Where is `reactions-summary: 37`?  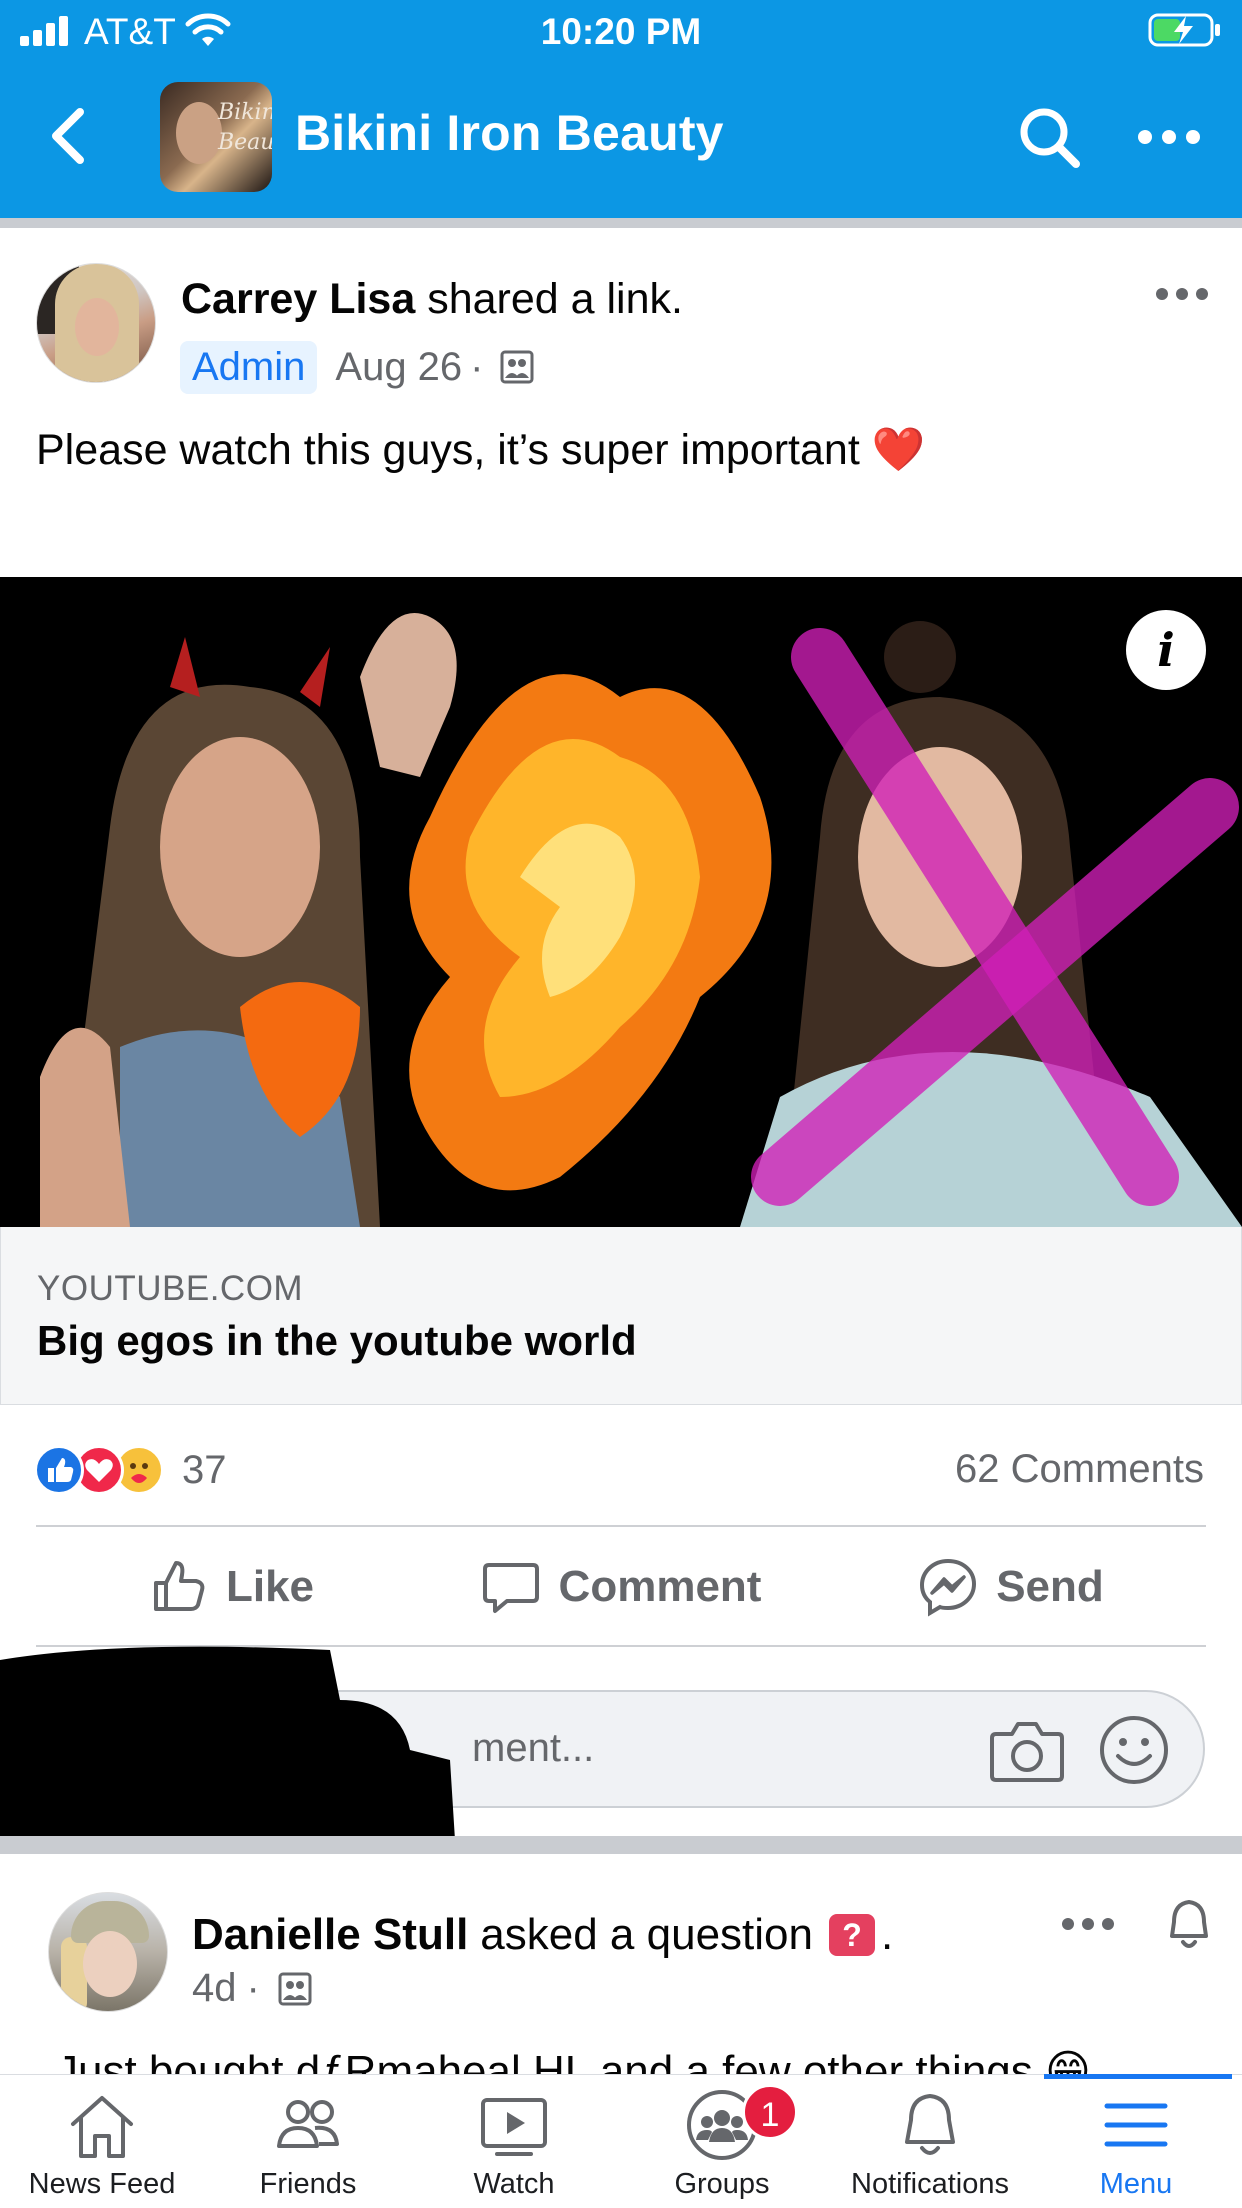
reactions-summary: 37 is located at coordinates (130, 1470).